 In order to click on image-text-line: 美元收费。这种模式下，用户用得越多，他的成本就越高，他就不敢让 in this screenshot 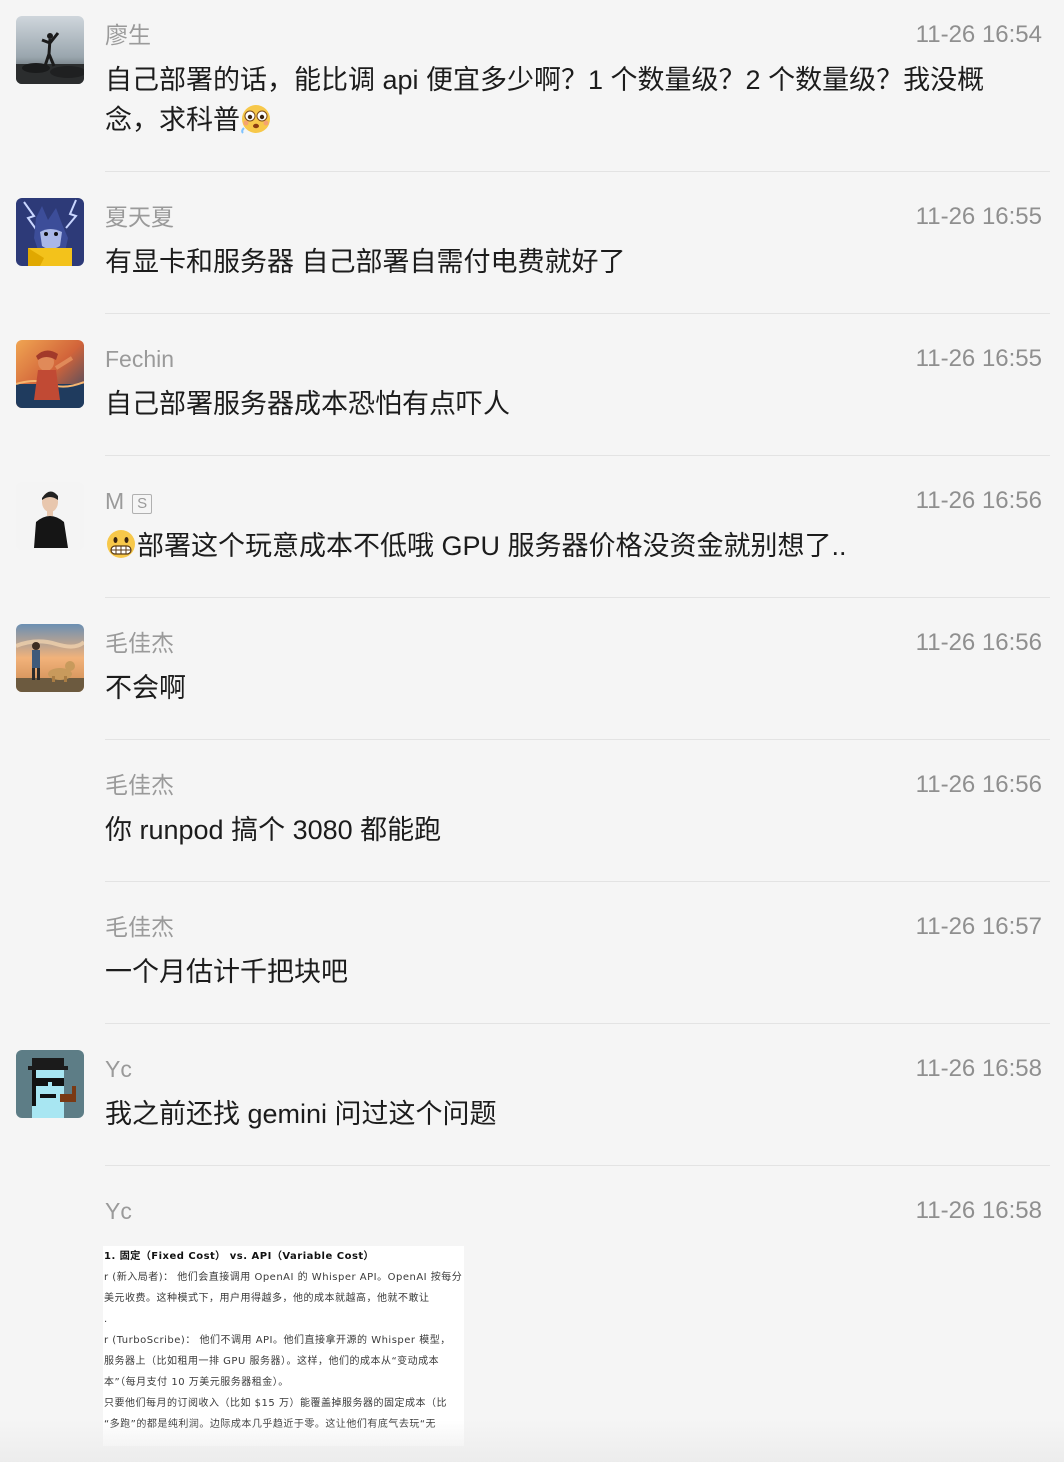, I will do `click(267, 1298)`.